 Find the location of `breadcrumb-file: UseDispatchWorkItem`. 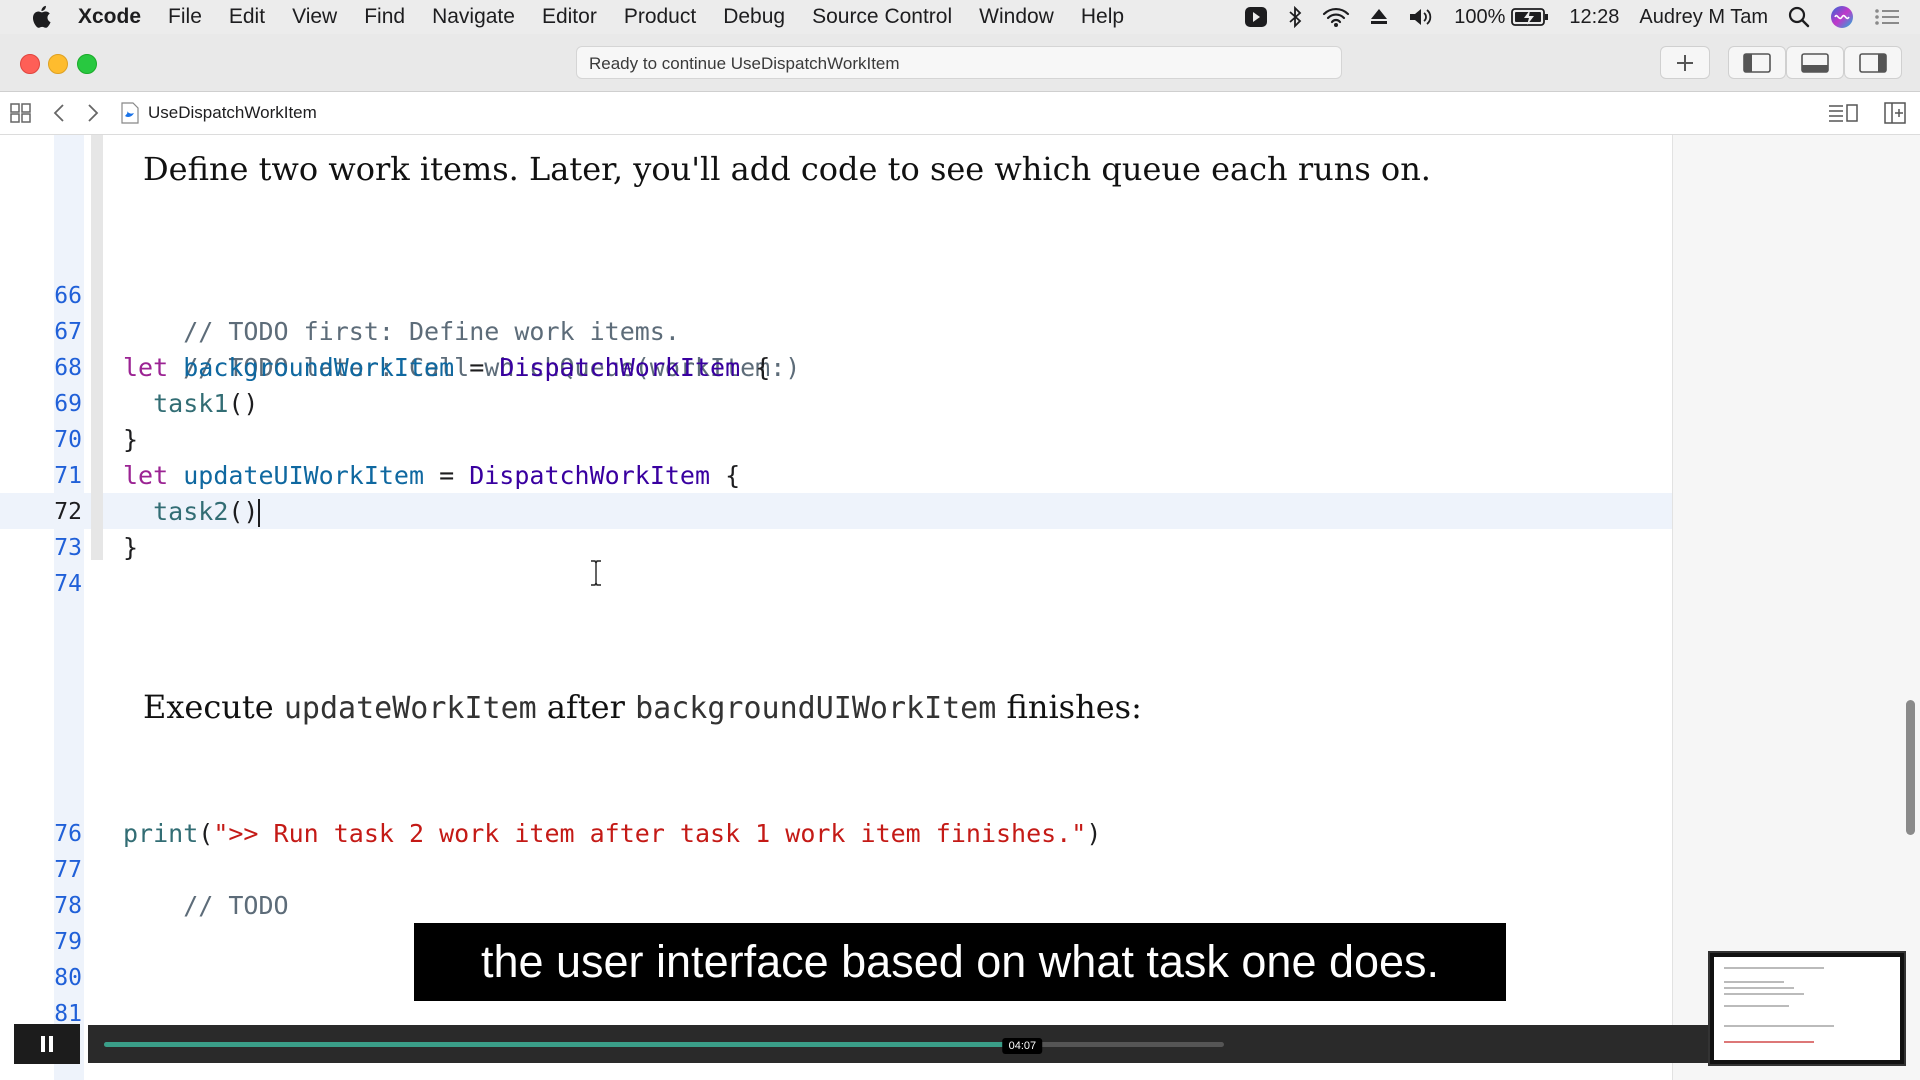

breadcrumb-file: UseDispatchWorkItem is located at coordinates (232, 113).